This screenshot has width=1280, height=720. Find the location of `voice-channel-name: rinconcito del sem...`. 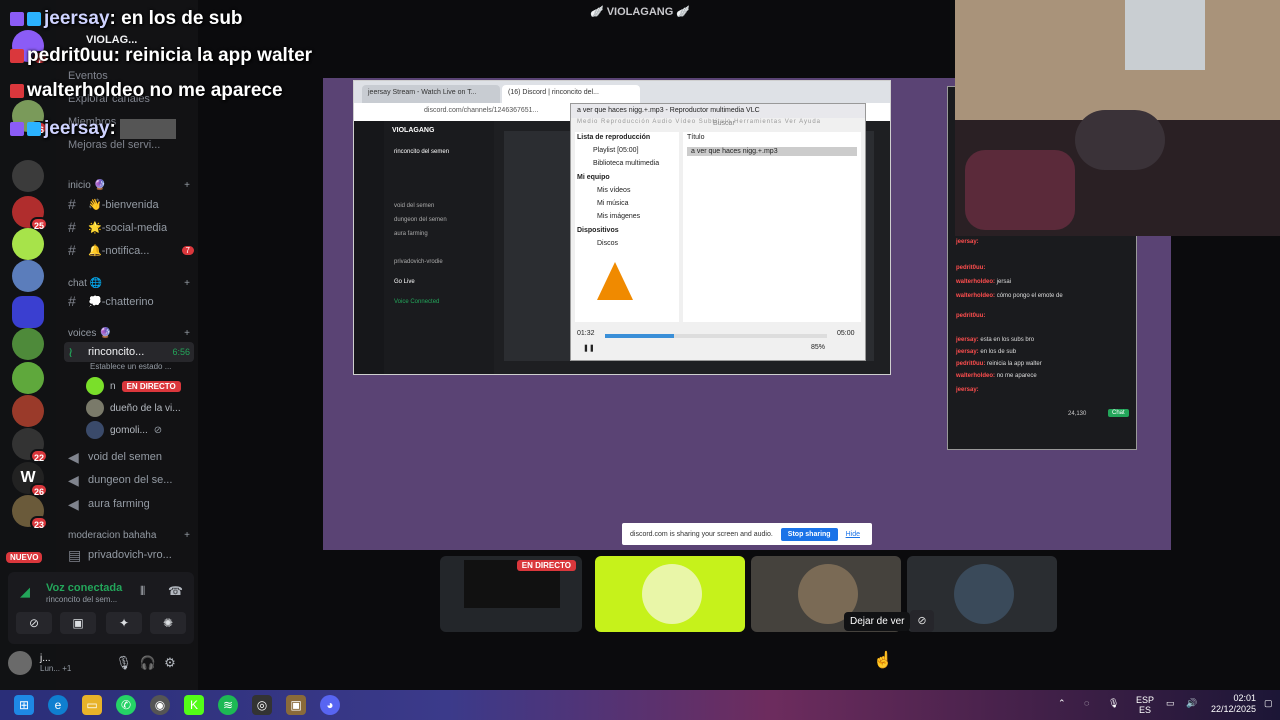

voice-channel-name: rinconcito del sem... is located at coordinates (81, 599).